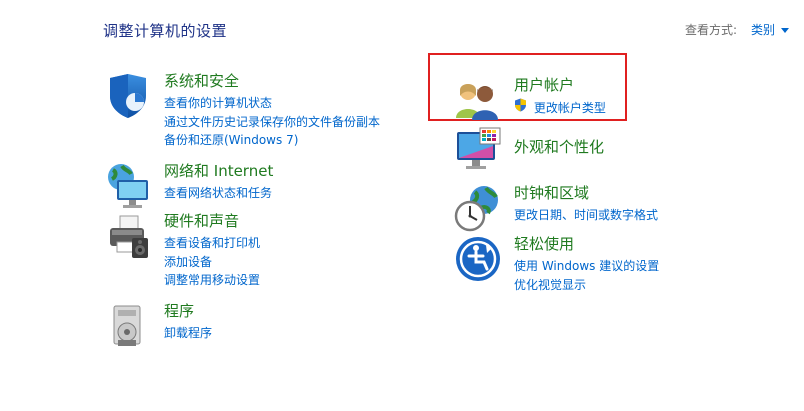 This screenshot has height=411, width=804. What do you see at coordinates (201, 81) in the screenshot?
I see `category-title: 系统和安全` at bounding box center [201, 81].